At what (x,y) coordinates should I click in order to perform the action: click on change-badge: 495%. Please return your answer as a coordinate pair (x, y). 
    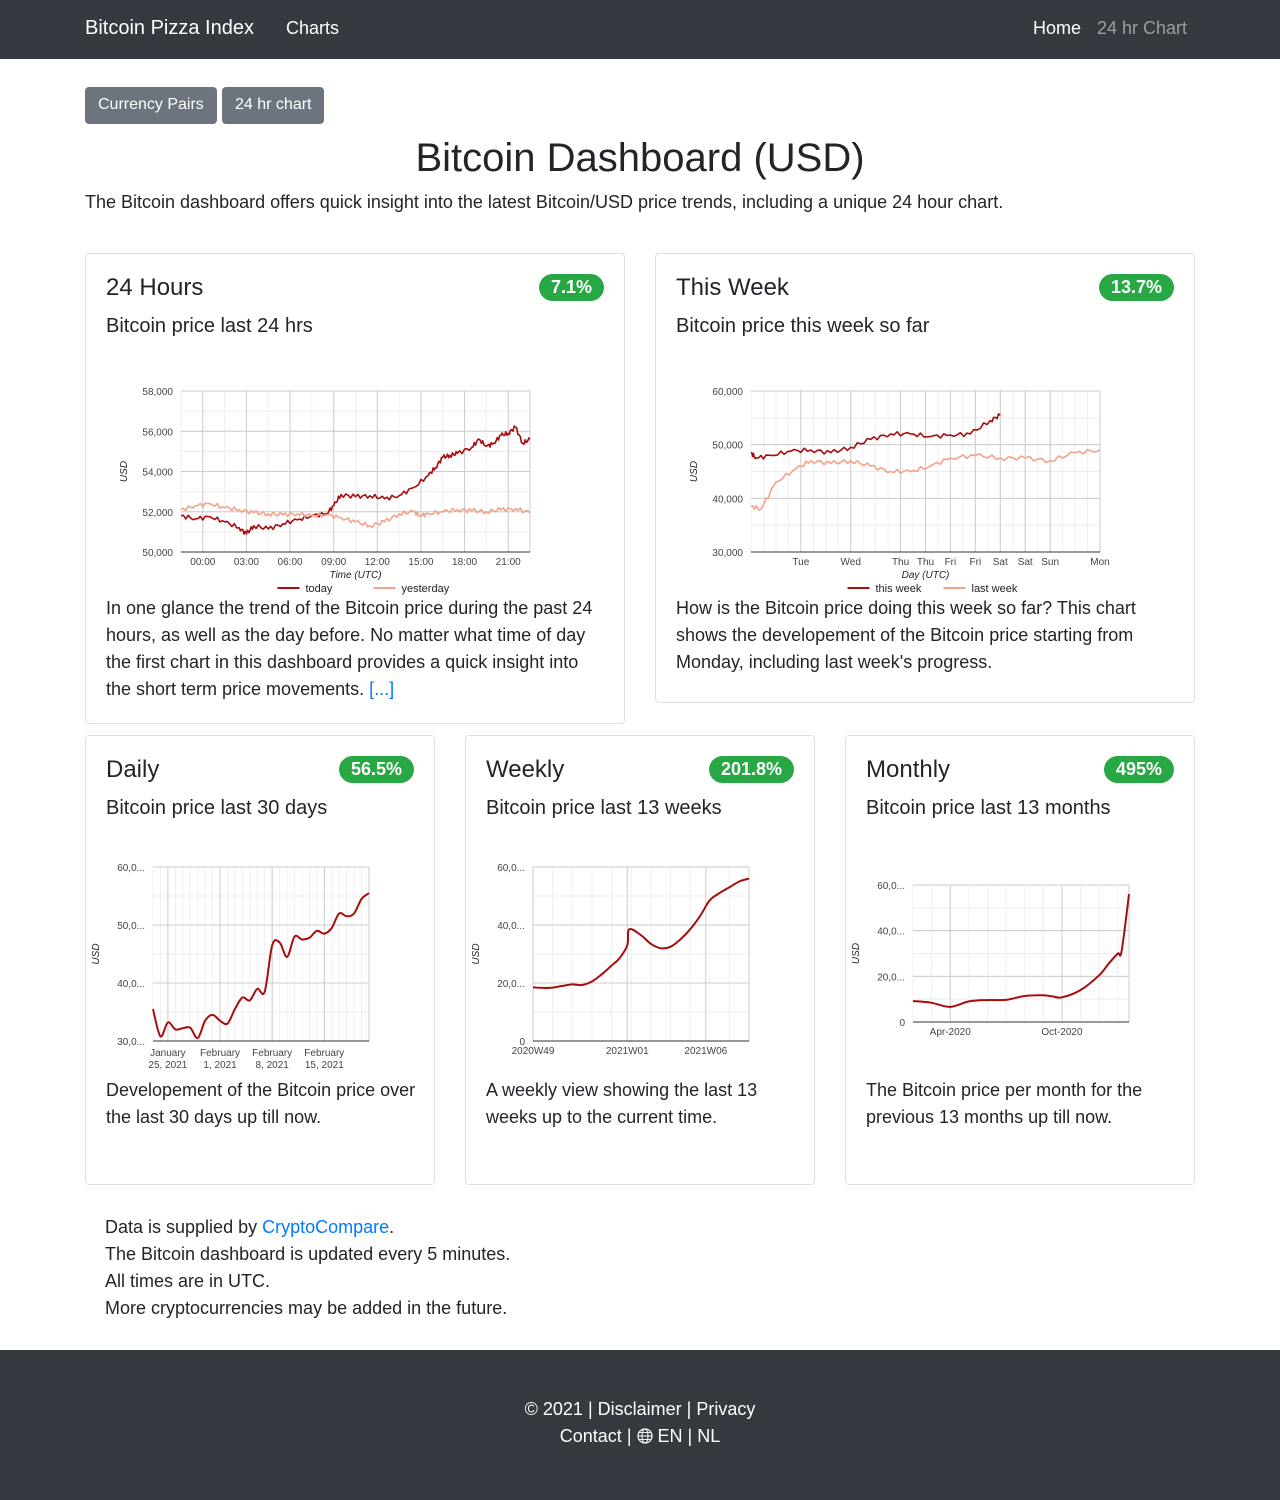
    Looking at the image, I should click on (1138, 769).